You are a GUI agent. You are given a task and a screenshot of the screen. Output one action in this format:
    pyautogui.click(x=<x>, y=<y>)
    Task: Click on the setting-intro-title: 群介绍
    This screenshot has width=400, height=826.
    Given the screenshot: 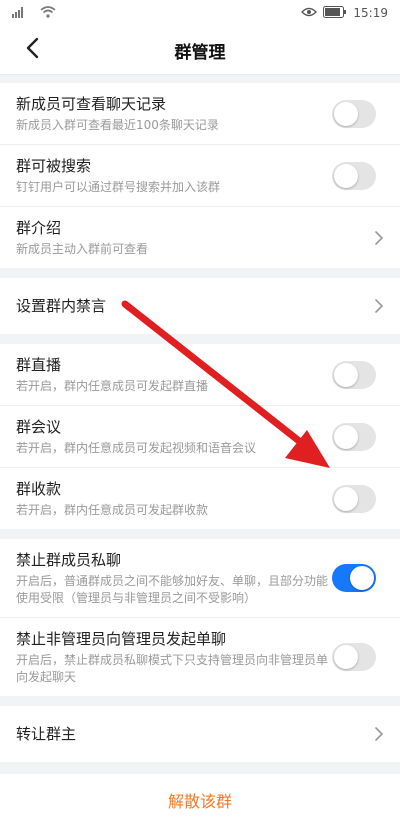 What is the action you would take?
    pyautogui.click(x=39, y=228)
    